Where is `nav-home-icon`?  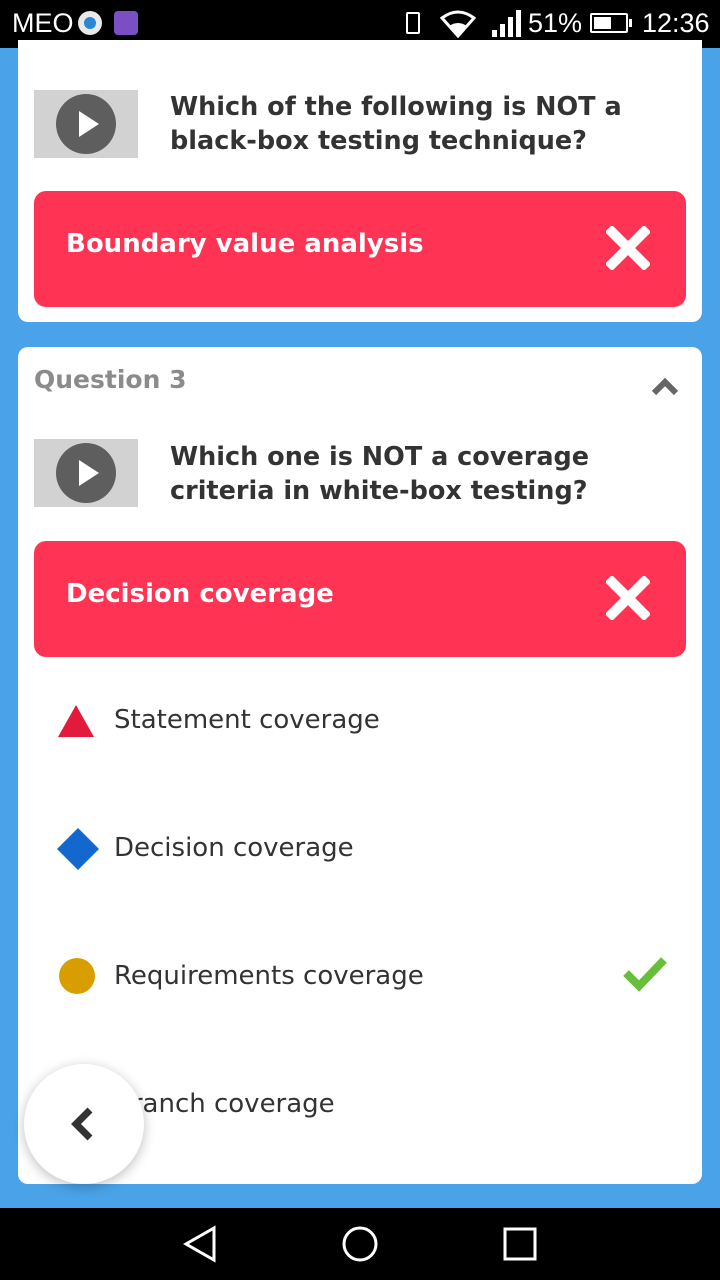 nav-home-icon is located at coordinates (360, 1244).